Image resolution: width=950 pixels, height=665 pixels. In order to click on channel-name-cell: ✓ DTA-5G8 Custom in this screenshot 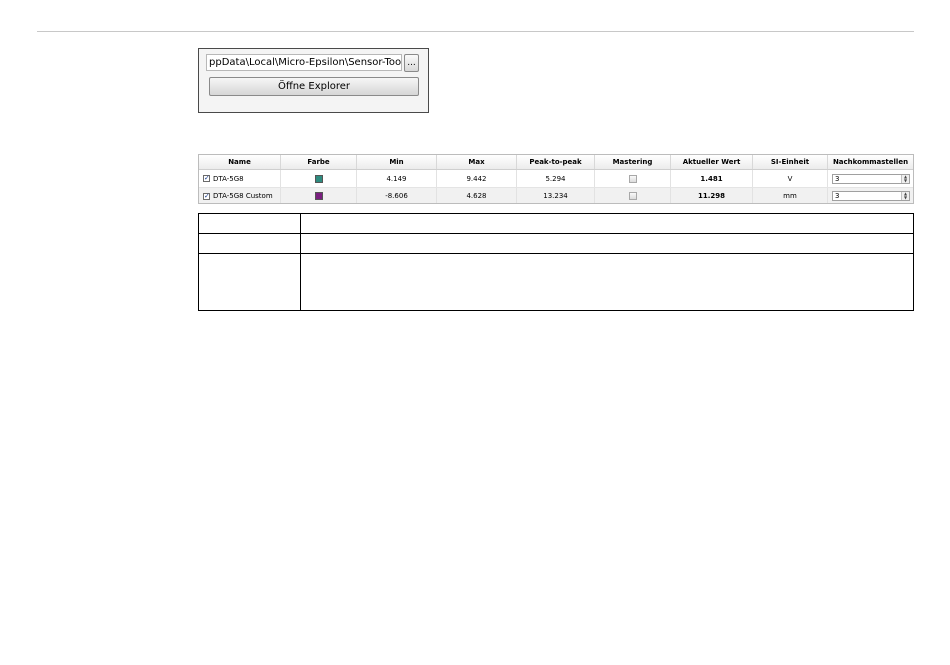, I will do `click(240, 195)`.